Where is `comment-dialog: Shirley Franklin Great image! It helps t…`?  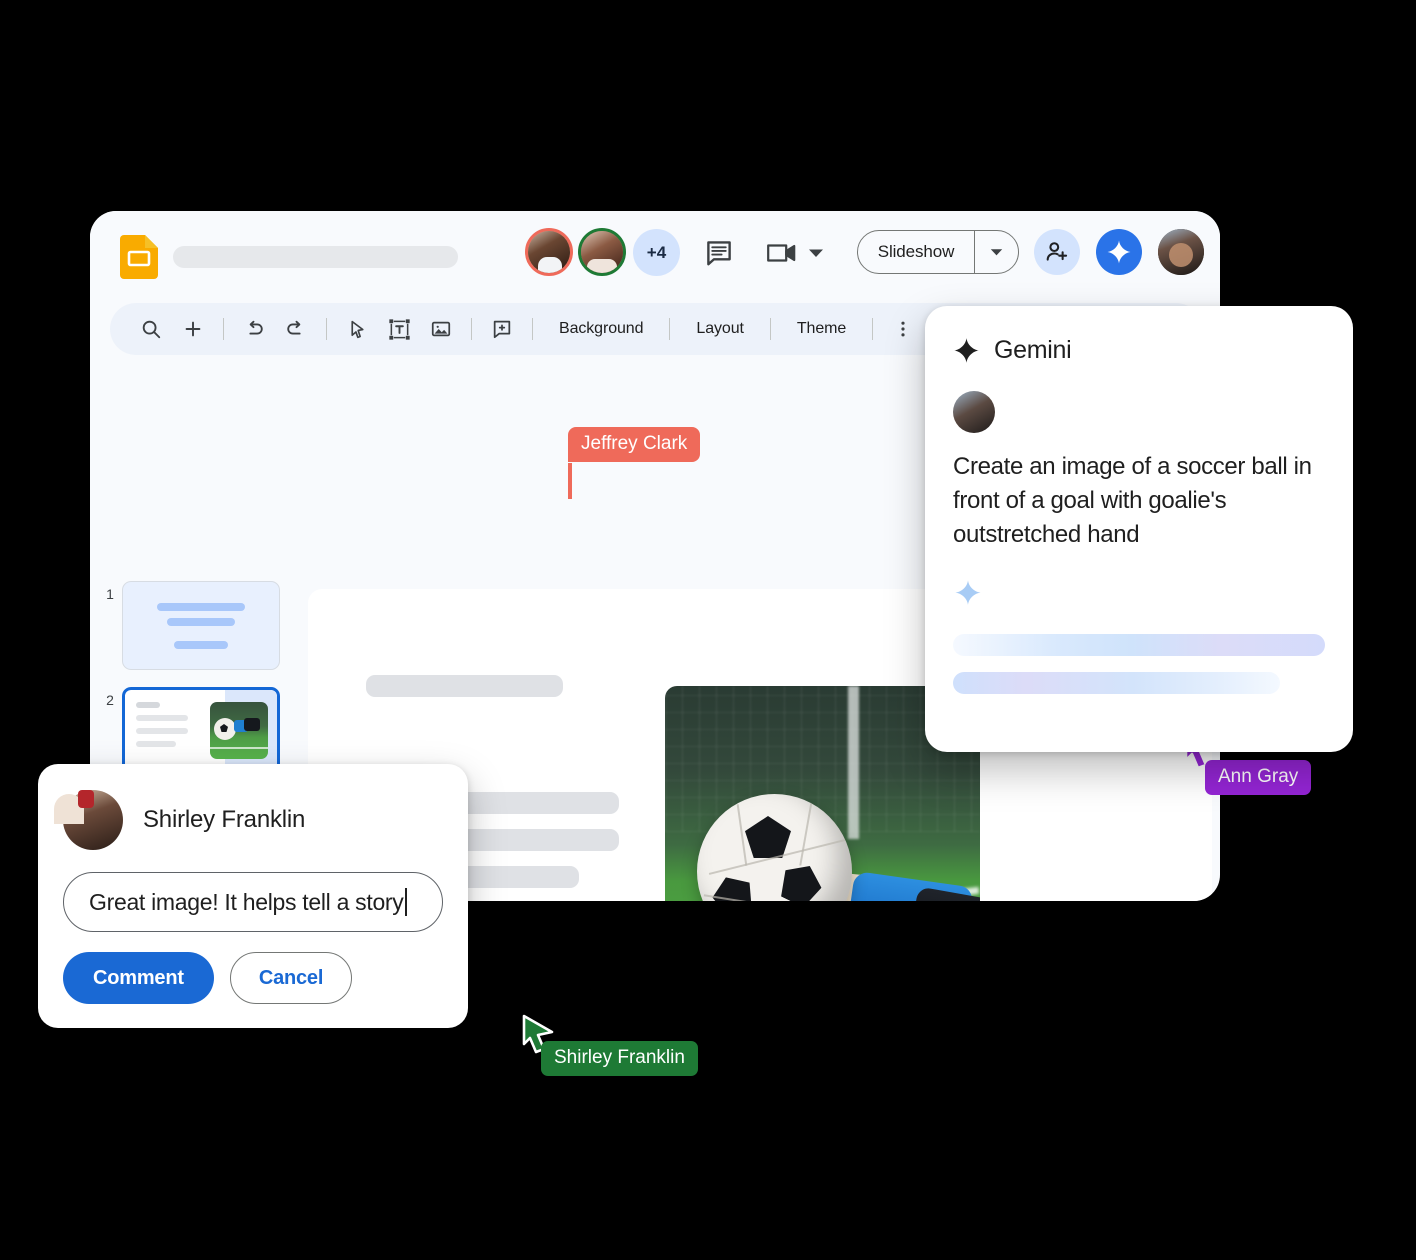
comment-dialog: Shirley Franklin Great image! It helps t… is located at coordinates (253, 896).